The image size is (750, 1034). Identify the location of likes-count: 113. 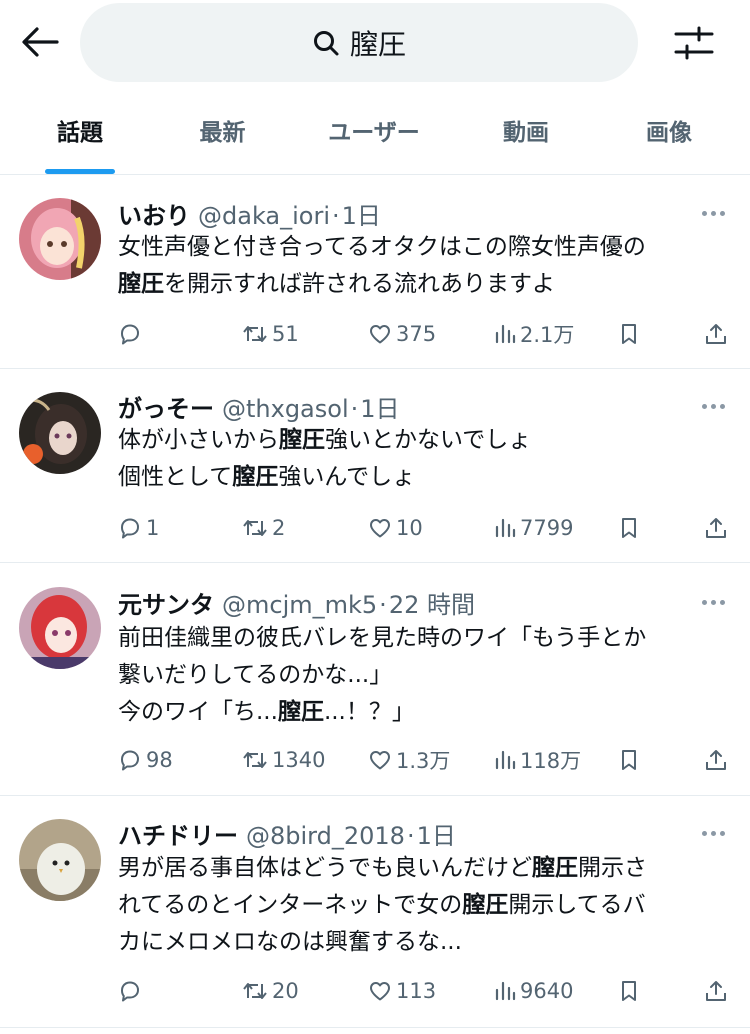
(416, 991).